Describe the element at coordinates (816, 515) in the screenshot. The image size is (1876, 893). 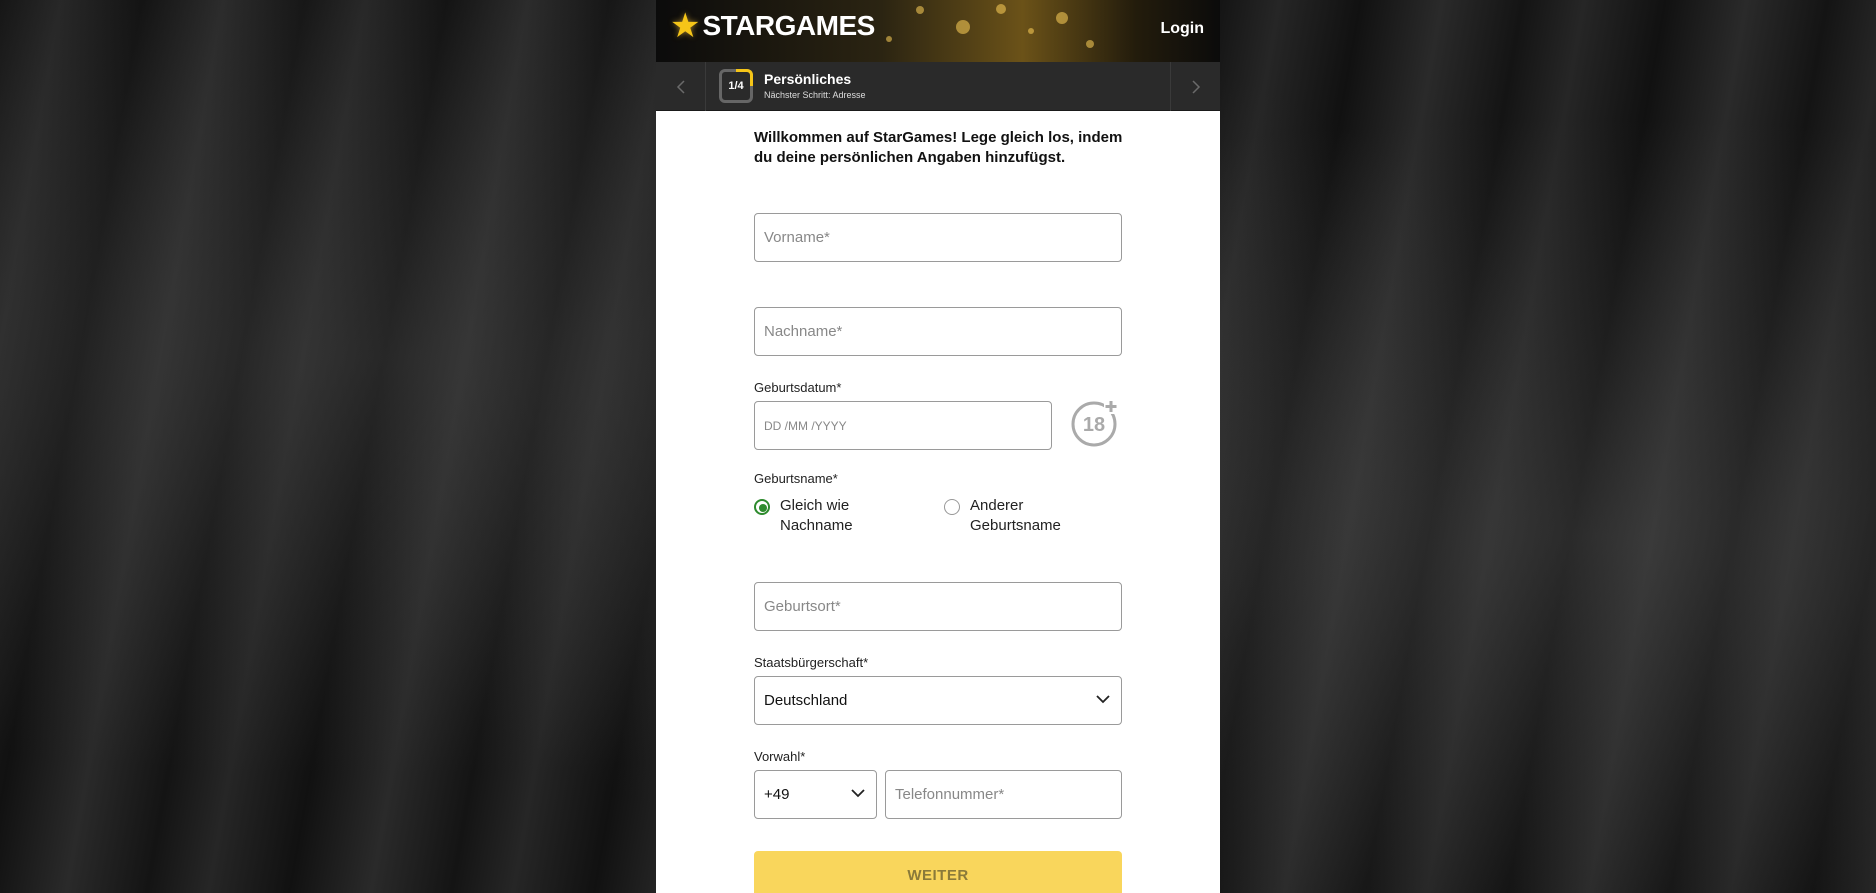
I see `radio-label: Gleich wie Nachname` at that location.